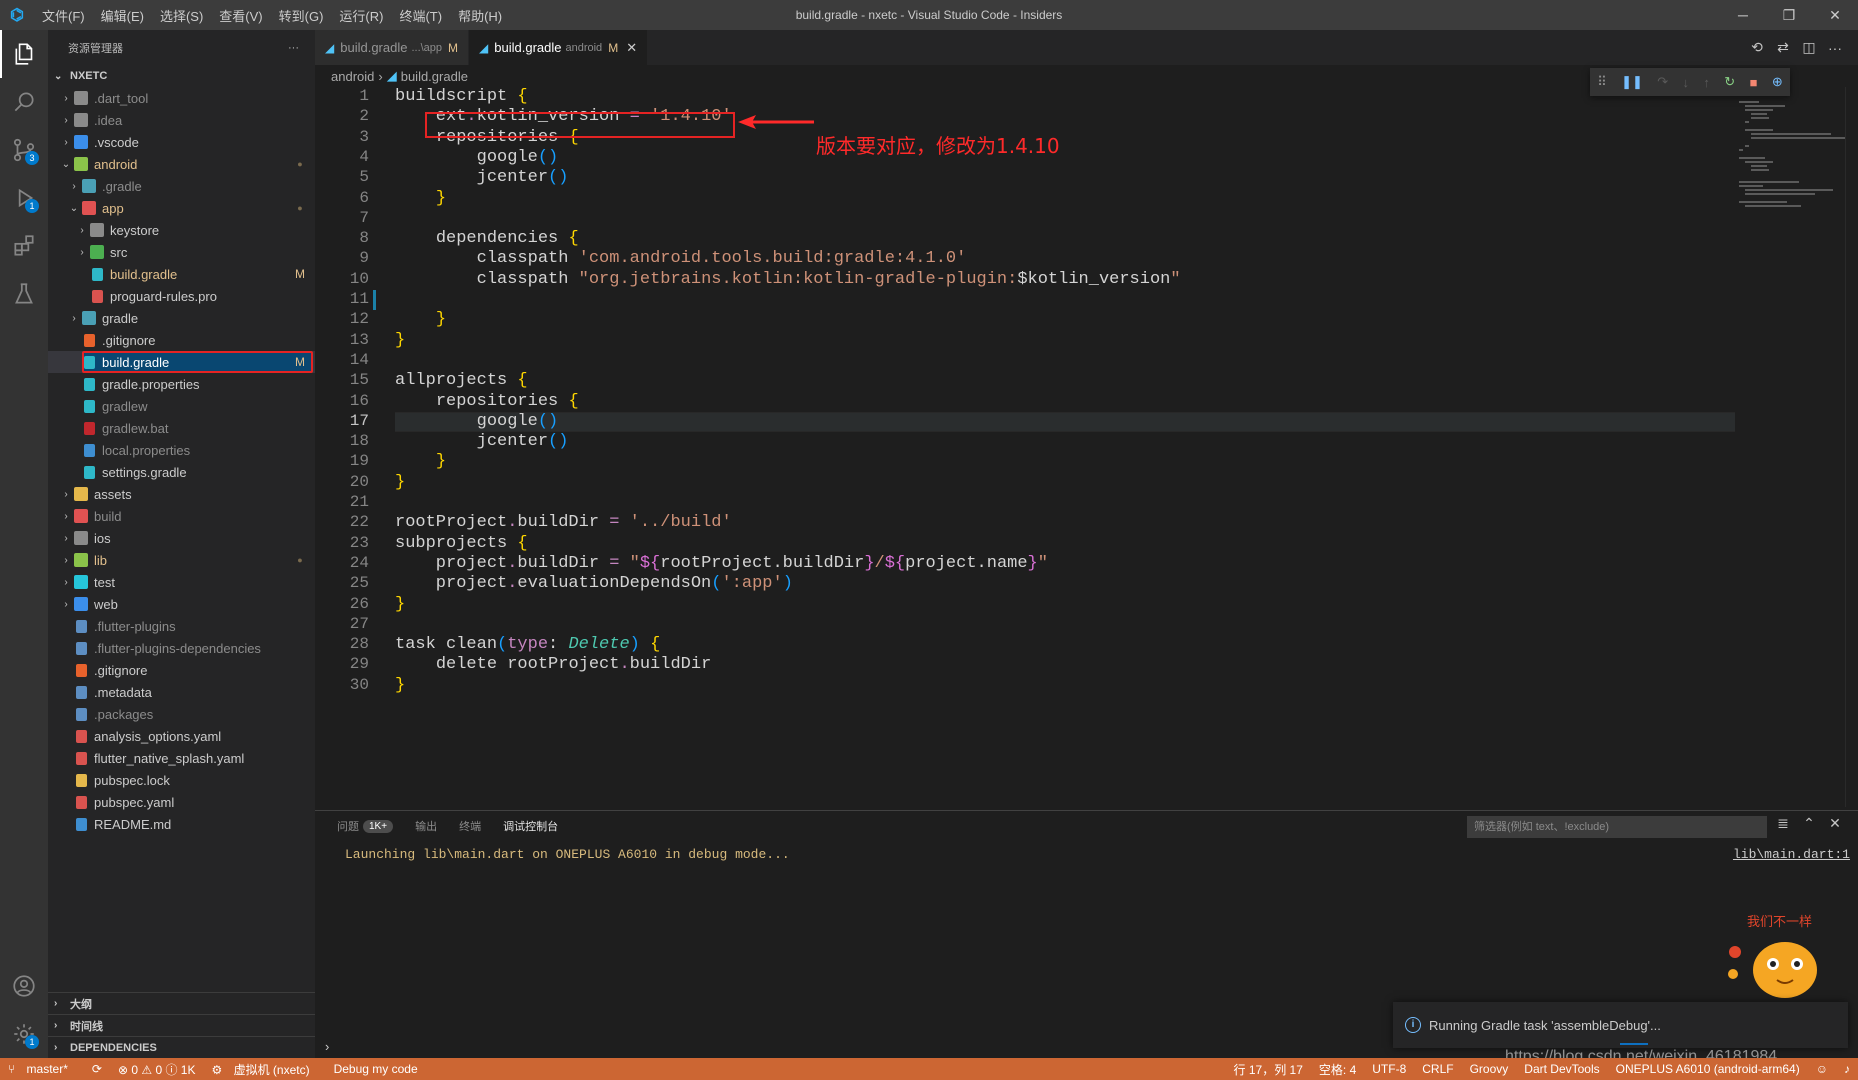 This screenshot has height=1080, width=1858. Describe the element at coordinates (1337, 1069) in the screenshot. I see `status-indentation: 空格: 4` at that location.